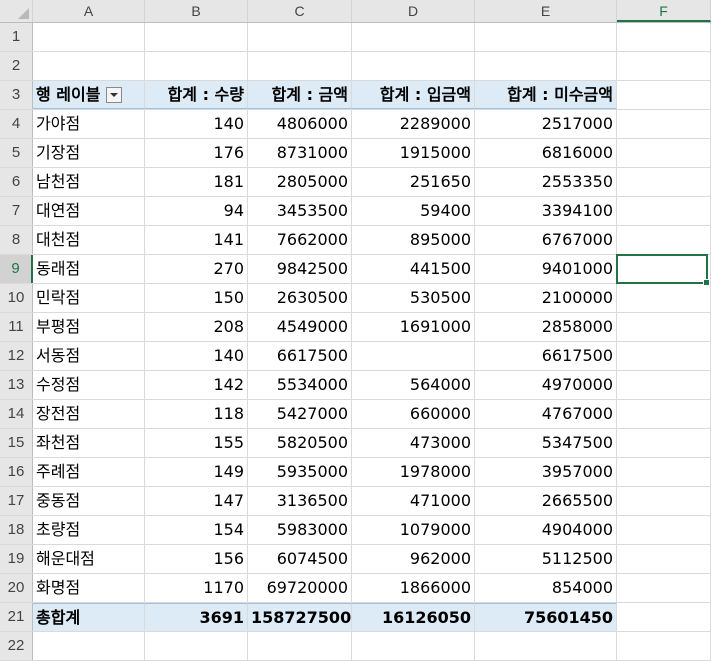 Image resolution: width=711 pixels, height=661 pixels. I want to click on cell-a6: 남천점, so click(89, 182).